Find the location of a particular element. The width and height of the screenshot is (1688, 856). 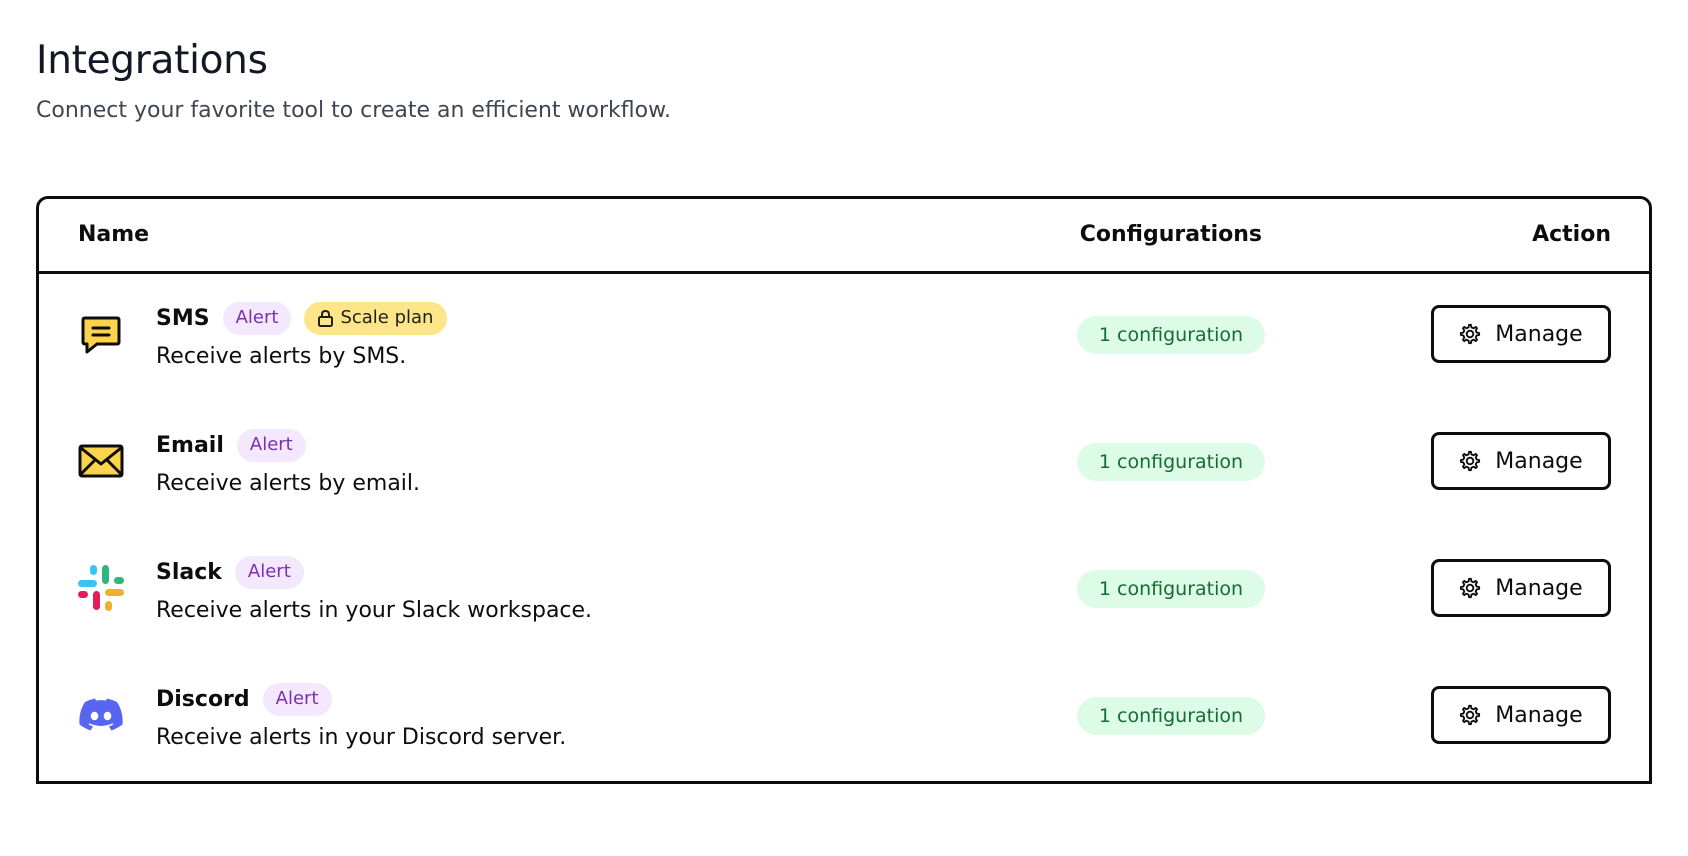

integration-name: SMS is located at coordinates (183, 318).